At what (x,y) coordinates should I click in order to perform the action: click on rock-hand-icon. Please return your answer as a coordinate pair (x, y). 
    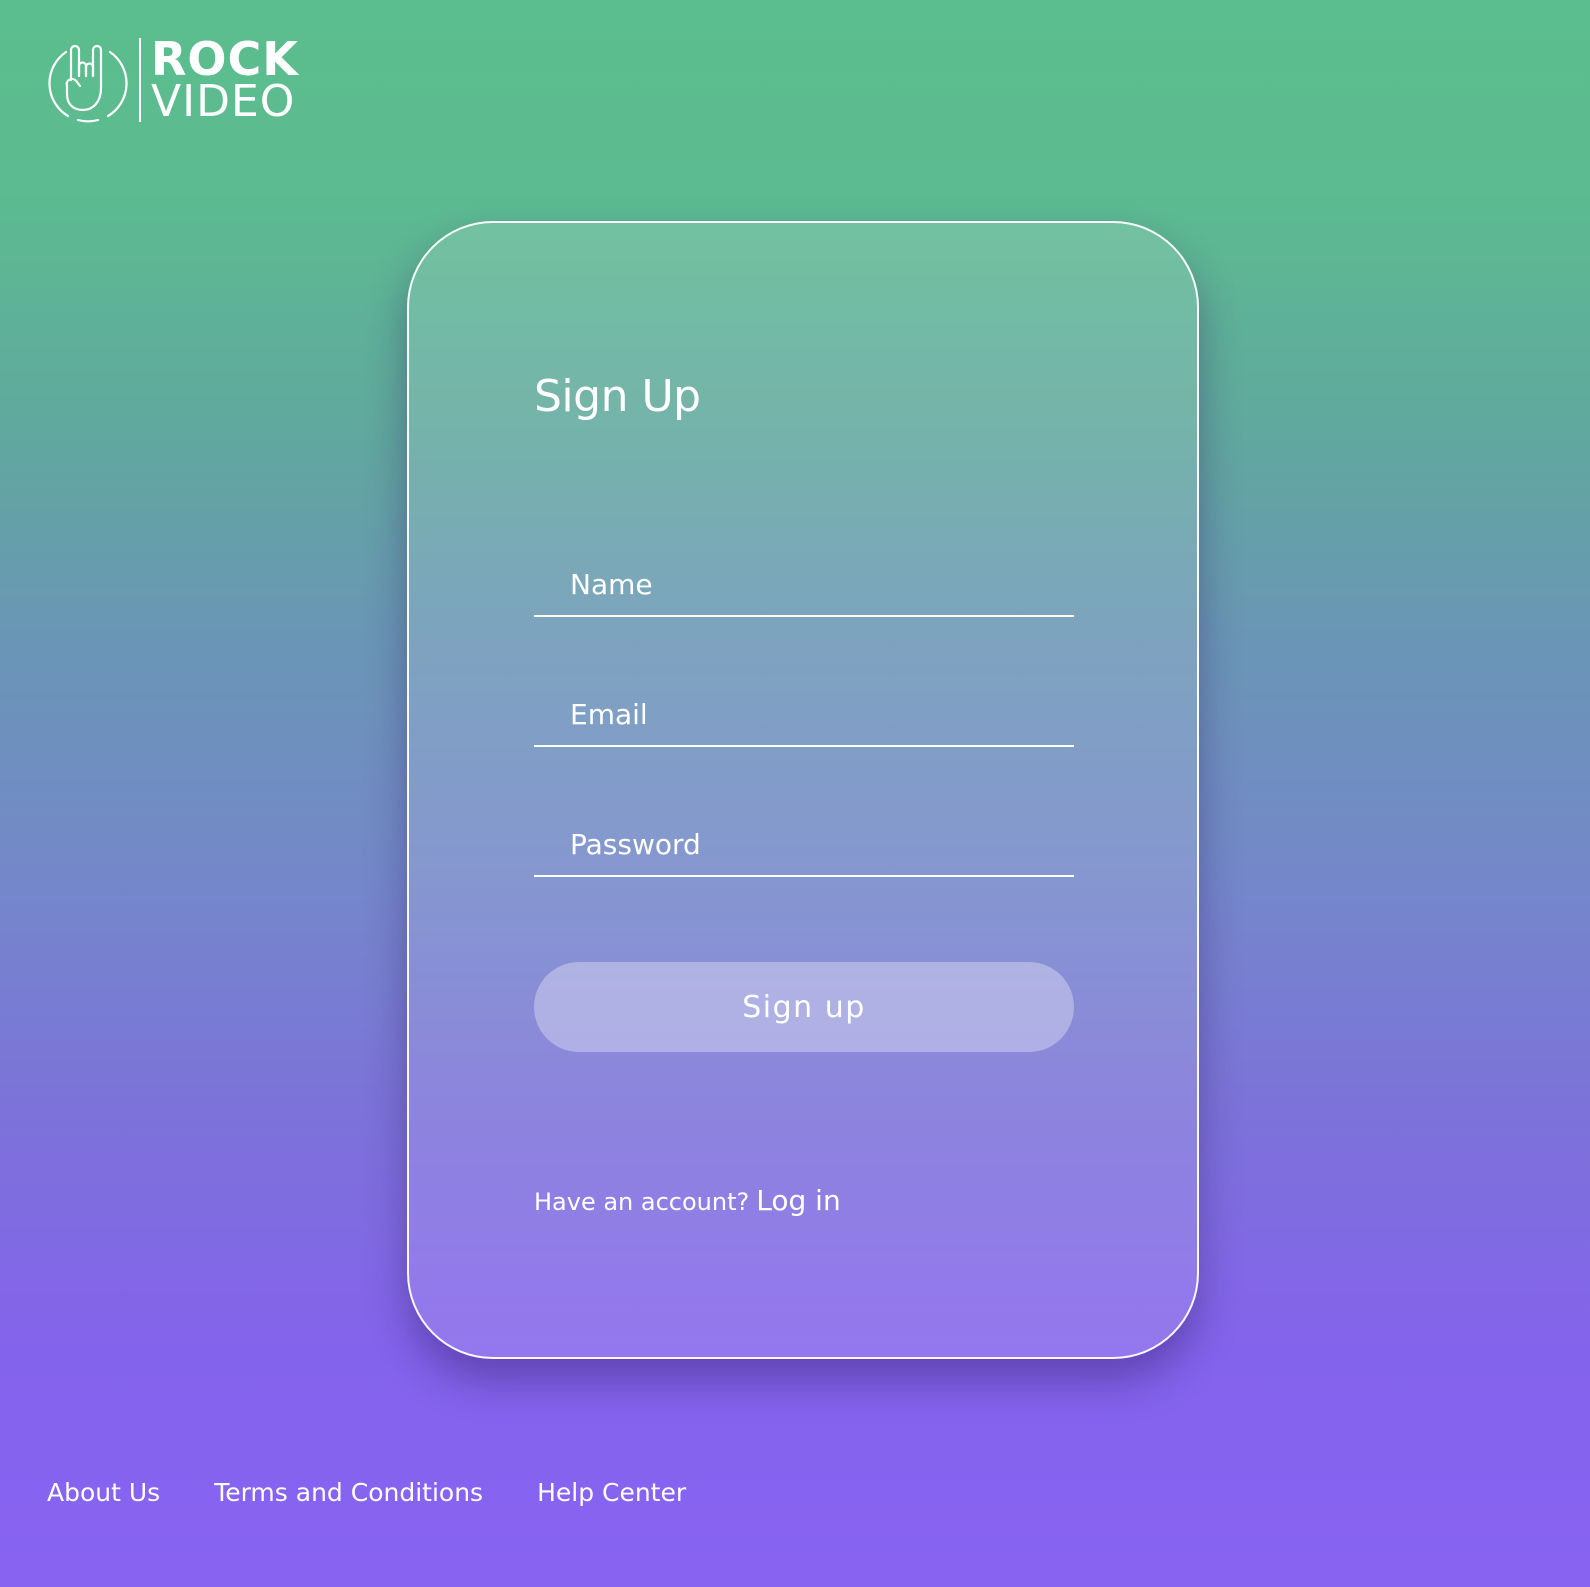
    Looking at the image, I should click on (88, 83).